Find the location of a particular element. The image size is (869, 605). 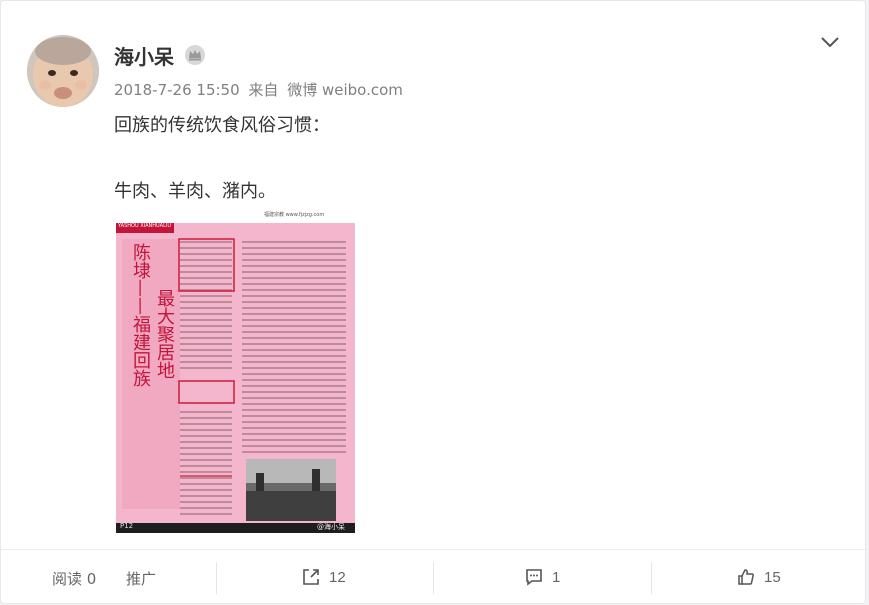

avatar is located at coordinates (63, 71).